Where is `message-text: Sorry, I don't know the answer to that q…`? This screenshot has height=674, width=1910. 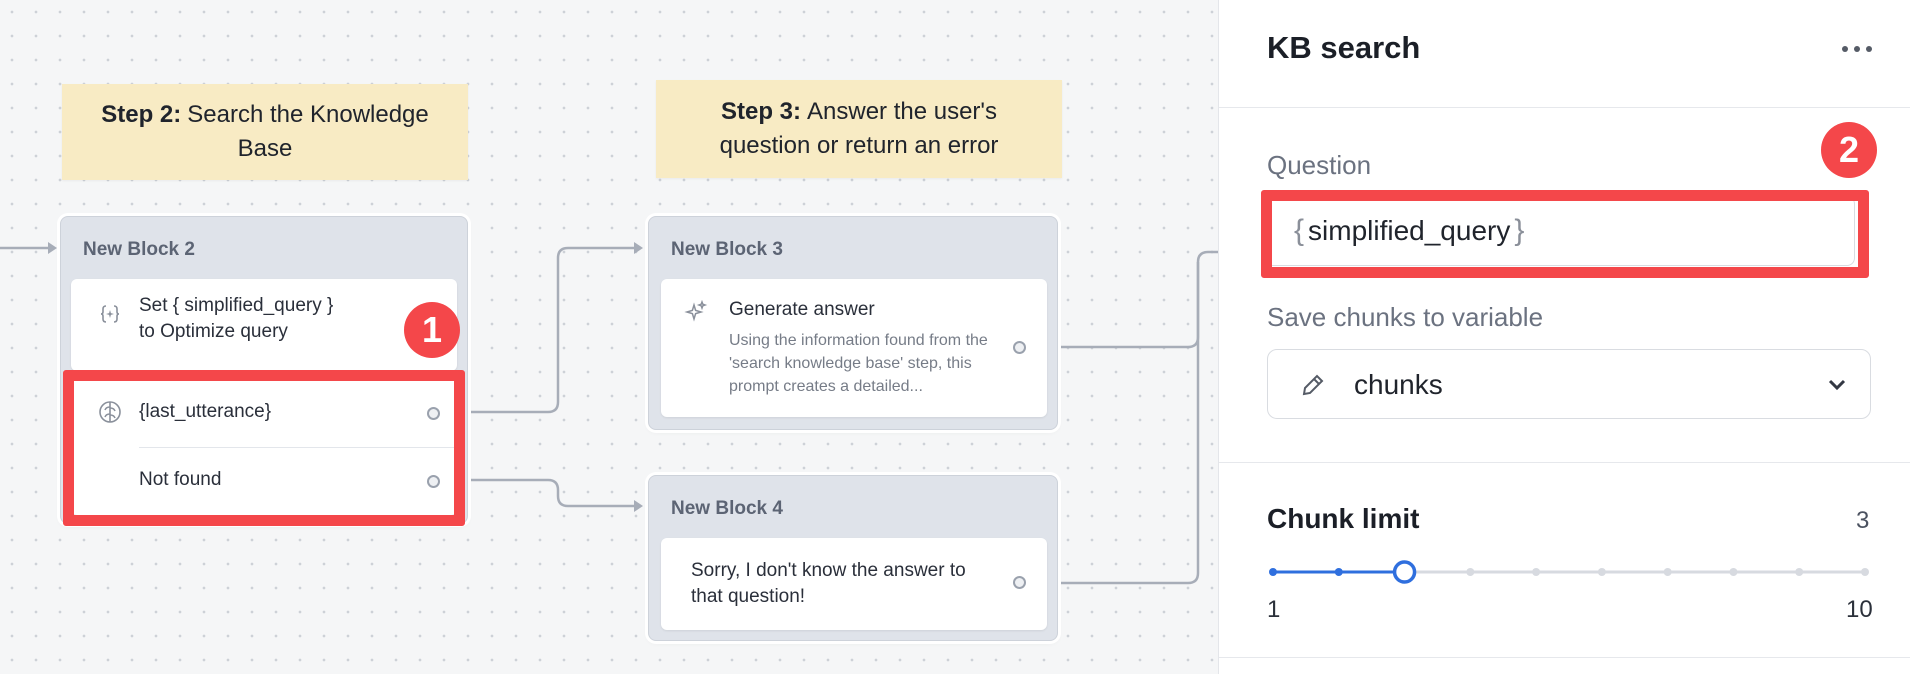
message-text: Sorry, I don't know the answer to that q… is located at coordinates (828, 583).